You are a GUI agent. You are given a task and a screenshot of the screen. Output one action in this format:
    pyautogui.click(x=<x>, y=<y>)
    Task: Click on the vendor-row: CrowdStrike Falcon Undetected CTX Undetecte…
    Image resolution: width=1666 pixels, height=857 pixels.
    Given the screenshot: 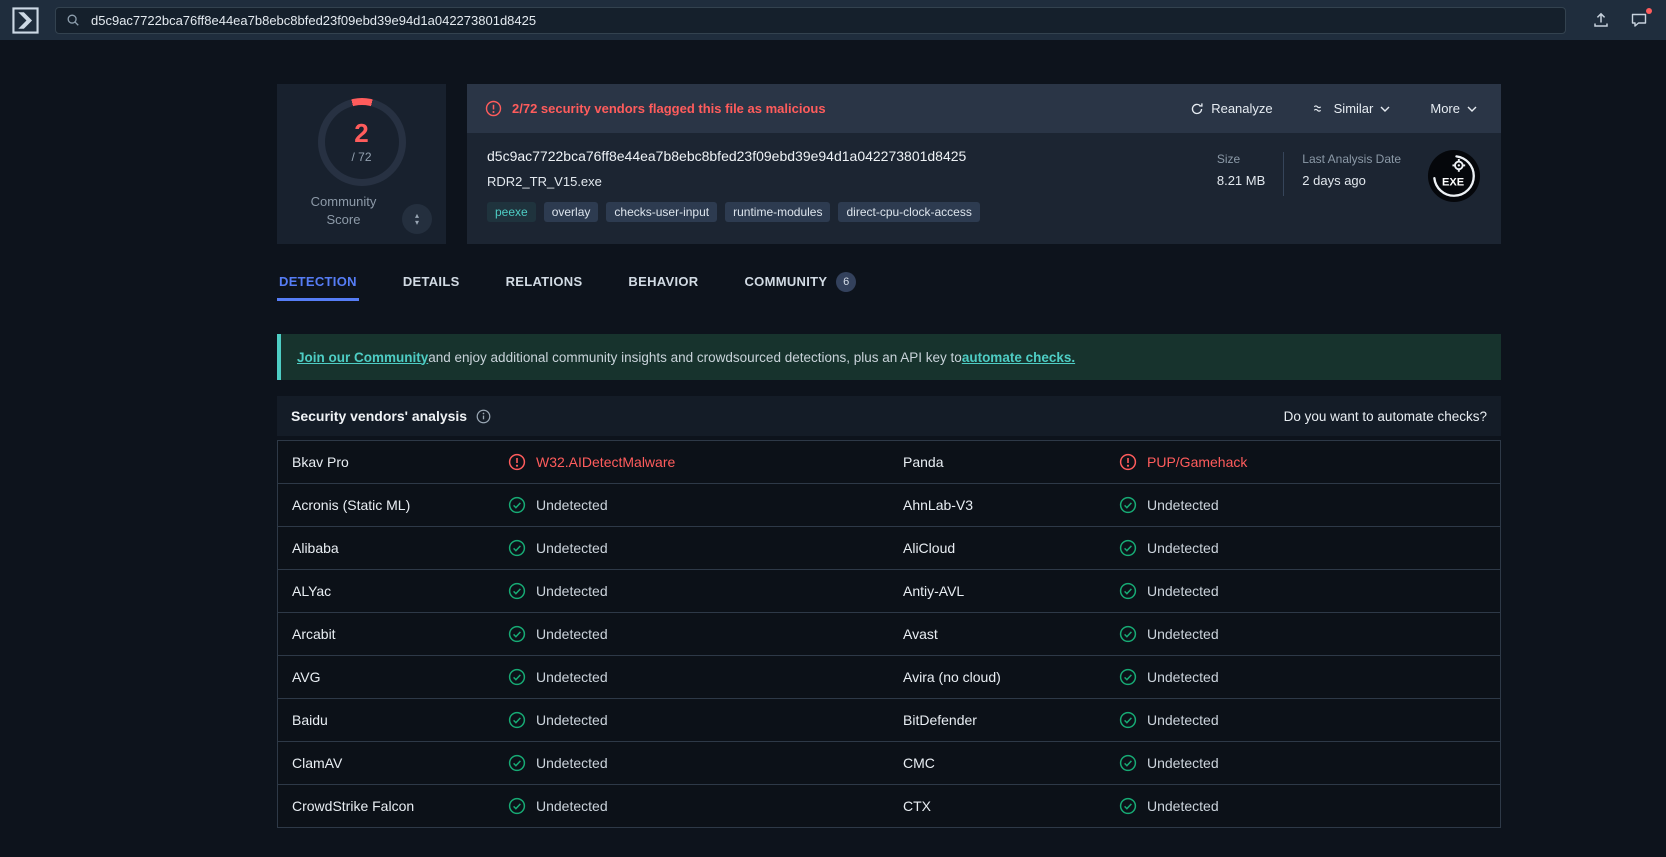 What is the action you would take?
    pyautogui.click(x=889, y=806)
    